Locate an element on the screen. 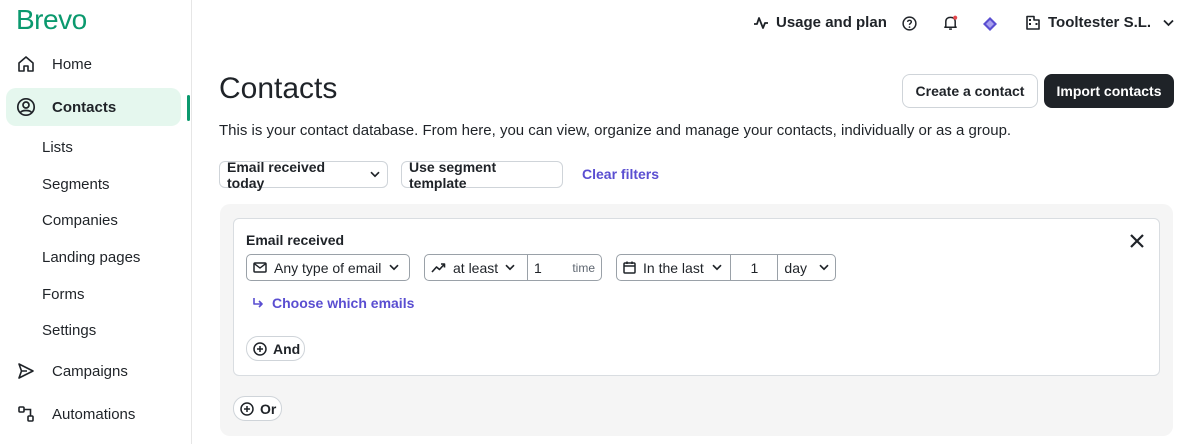 This screenshot has height=444, width=1200. usage-and-plan-link: Usage and plan is located at coordinates (820, 22).